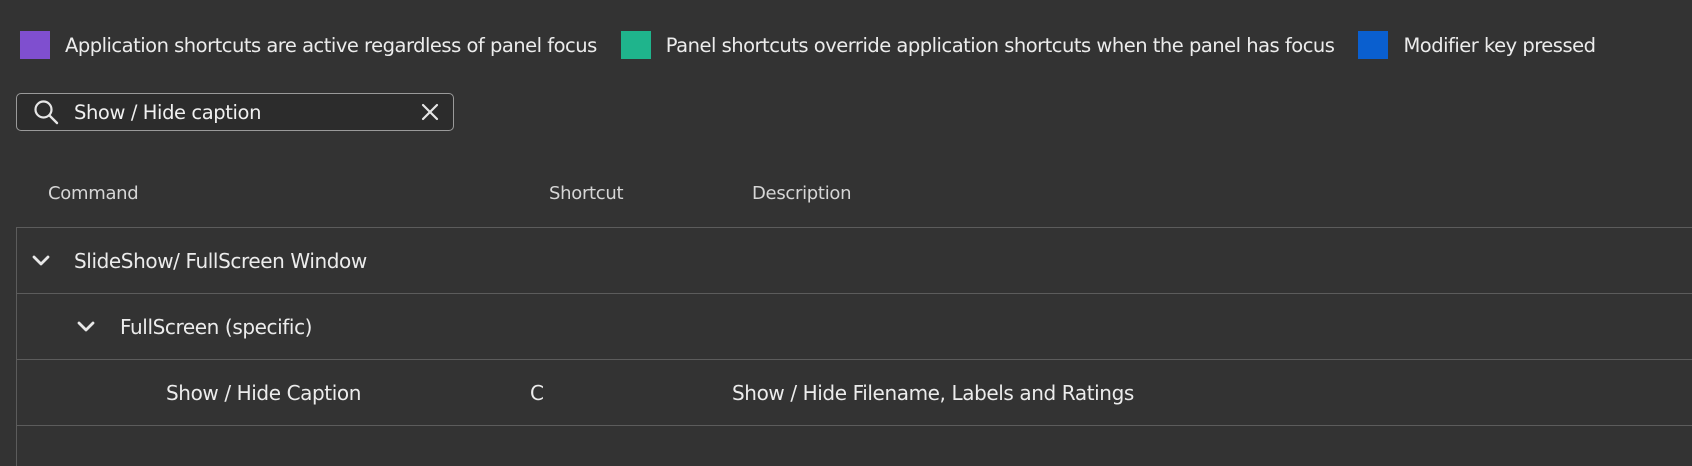 This screenshot has width=1692, height=466. Describe the element at coordinates (802, 193) in the screenshot. I see `column-header-description: Description` at that location.